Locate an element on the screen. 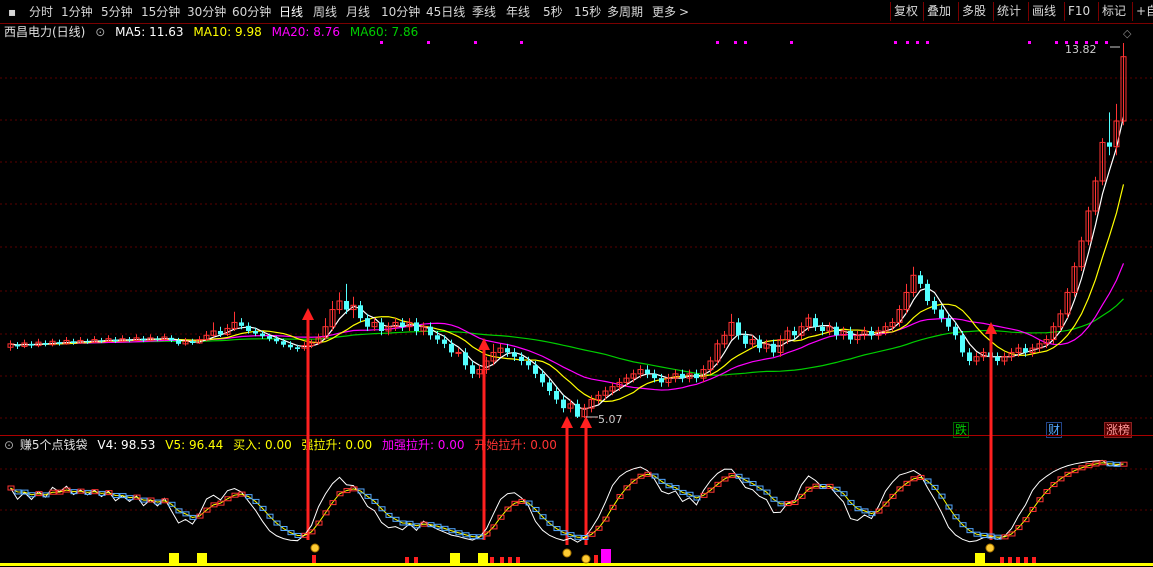  tag-top-gainer: 涨榜 is located at coordinates (1118, 430).